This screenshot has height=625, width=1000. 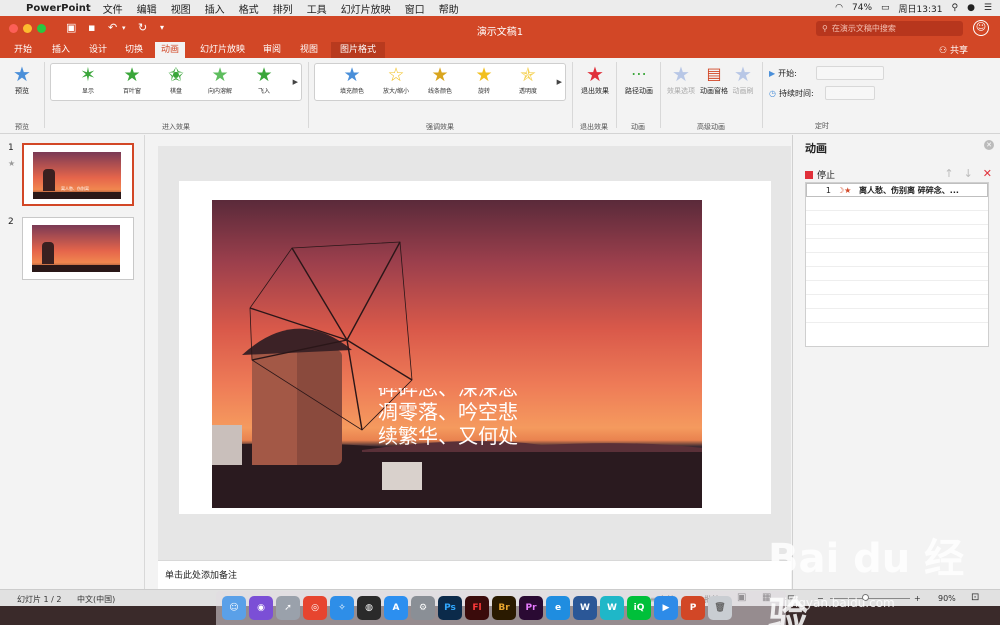 I want to click on animation-painter-button: ★ 动画刷, so click(x=743, y=79).